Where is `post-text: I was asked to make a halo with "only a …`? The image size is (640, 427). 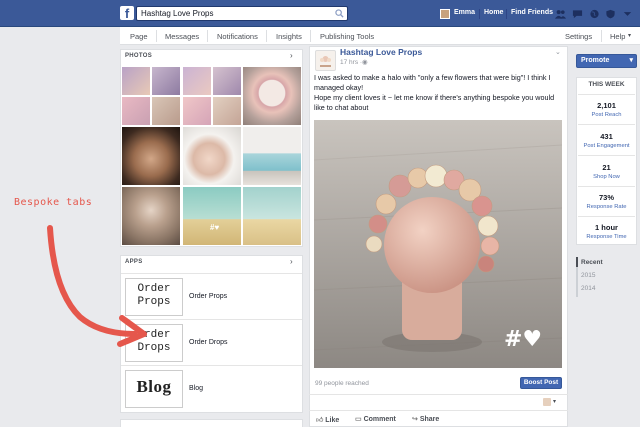
post-text: I was asked to make a halo with "only a … is located at coordinates (439, 93).